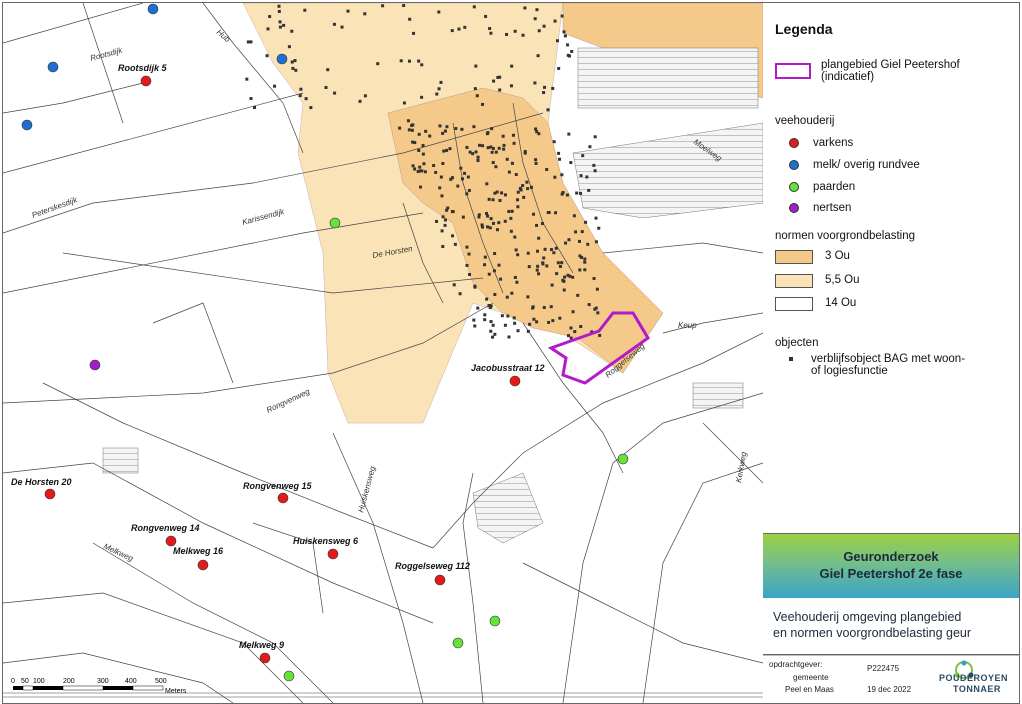  What do you see at coordinates (261, 645) in the screenshot?
I see `farm-label: Melkweg 9` at bounding box center [261, 645].